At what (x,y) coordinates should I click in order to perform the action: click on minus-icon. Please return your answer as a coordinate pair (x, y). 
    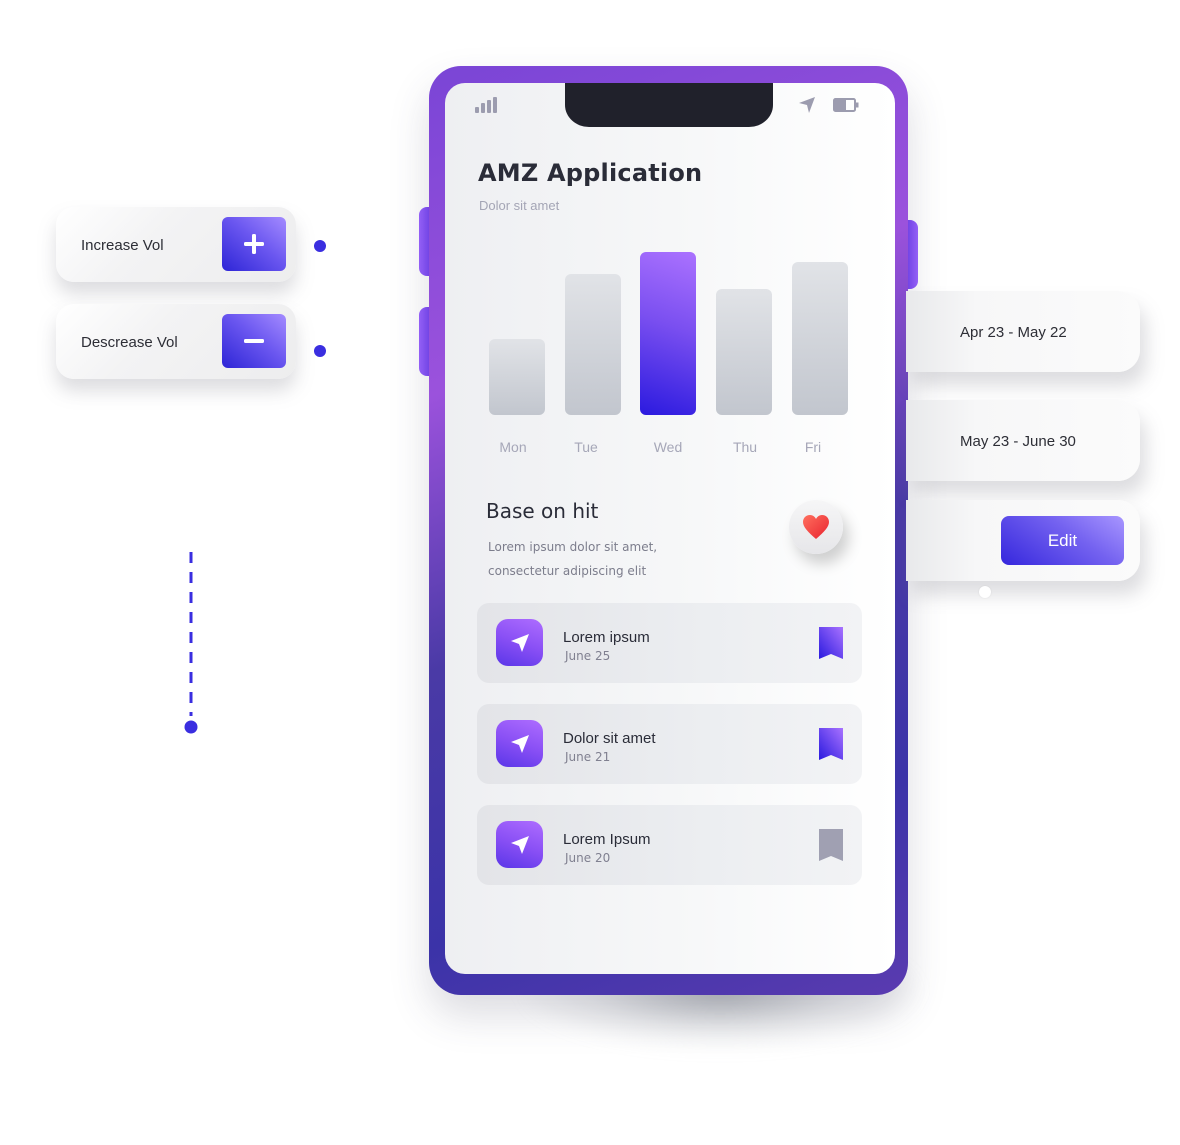
    Looking at the image, I should click on (254, 341).